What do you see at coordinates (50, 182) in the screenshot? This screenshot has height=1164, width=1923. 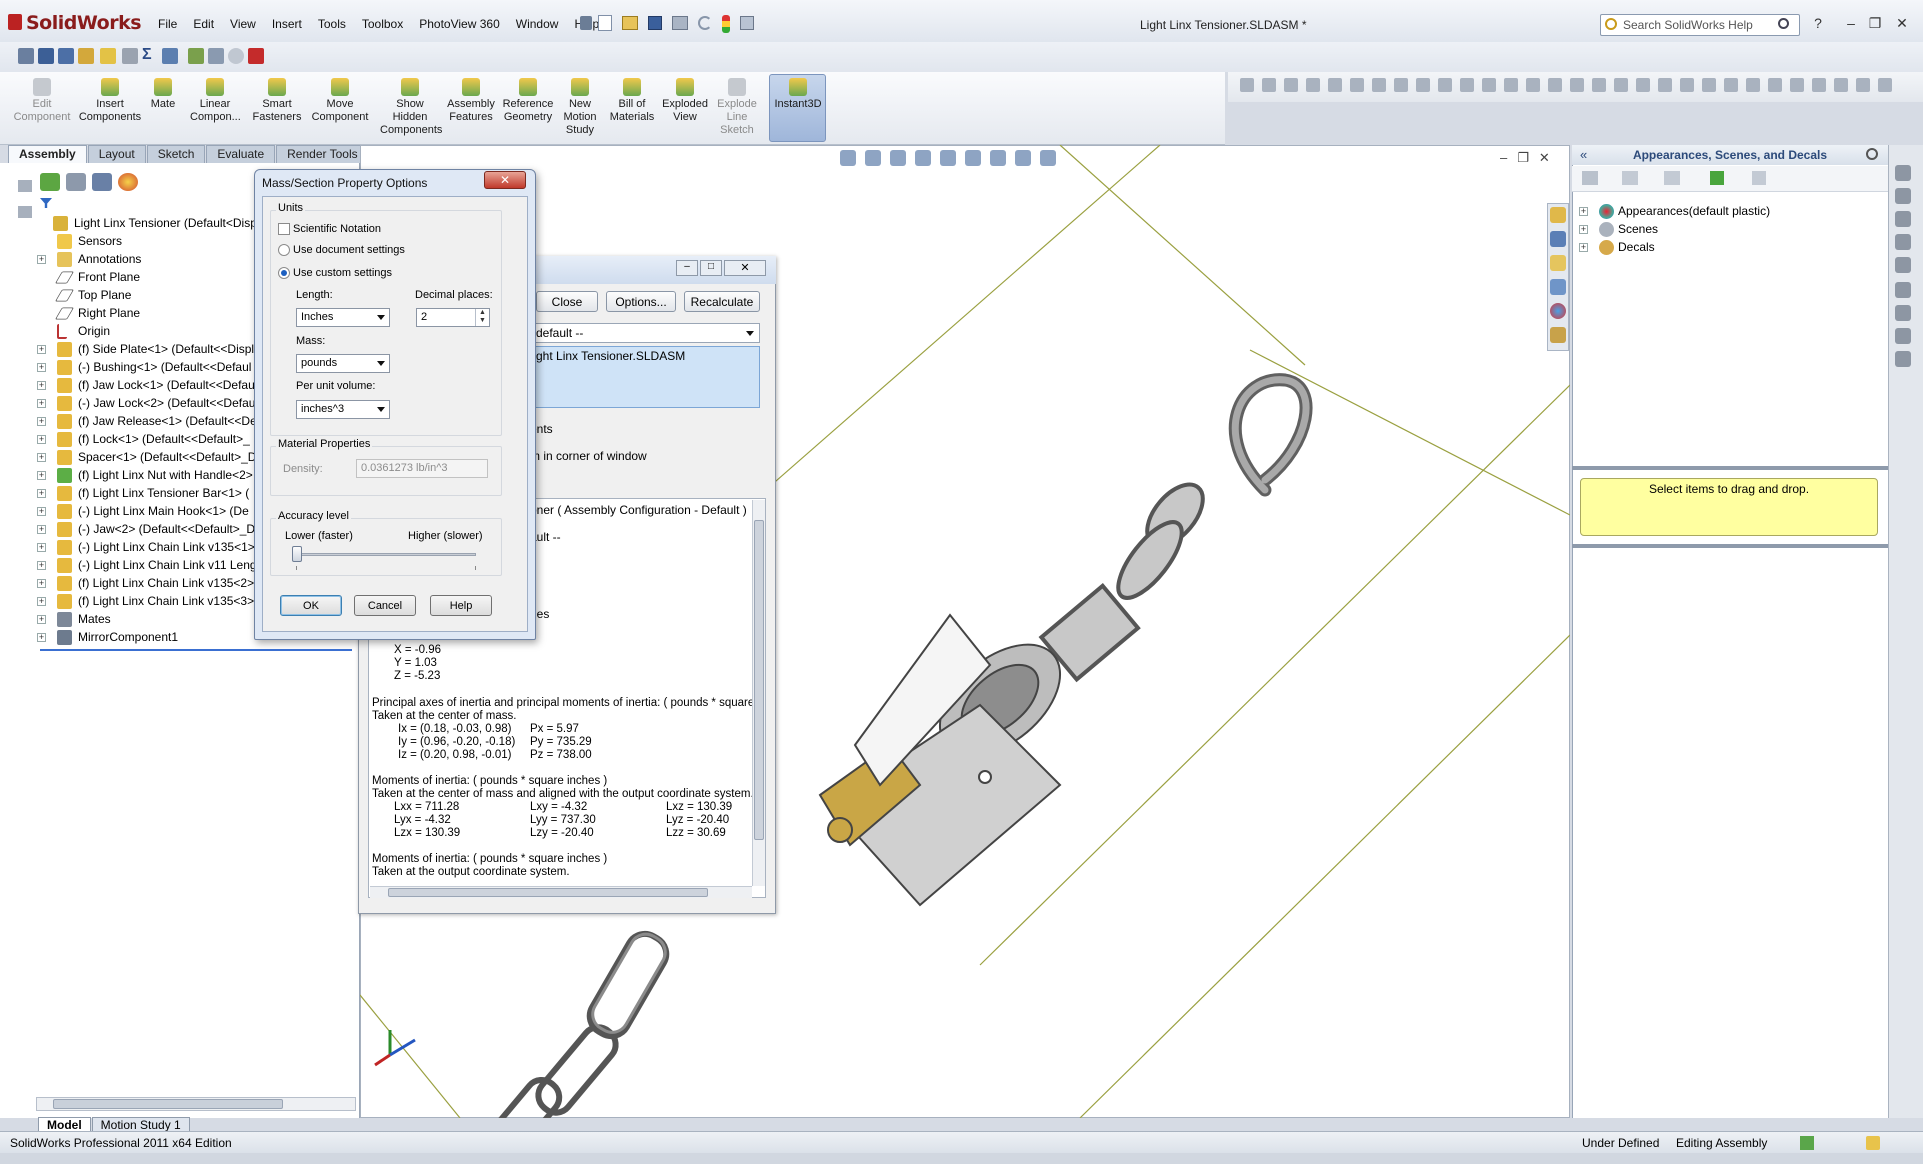 I see `feature-manager-tab-icon` at bounding box center [50, 182].